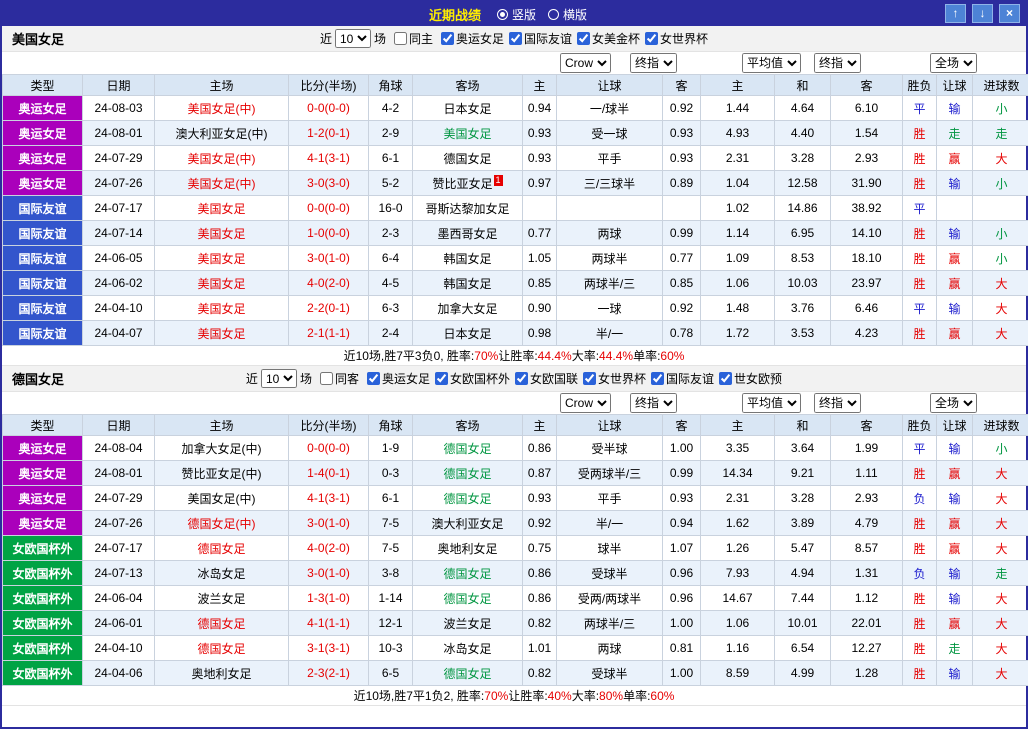  What do you see at coordinates (118, 158) in the screenshot?
I see `match-date: 24-07-29` at bounding box center [118, 158].